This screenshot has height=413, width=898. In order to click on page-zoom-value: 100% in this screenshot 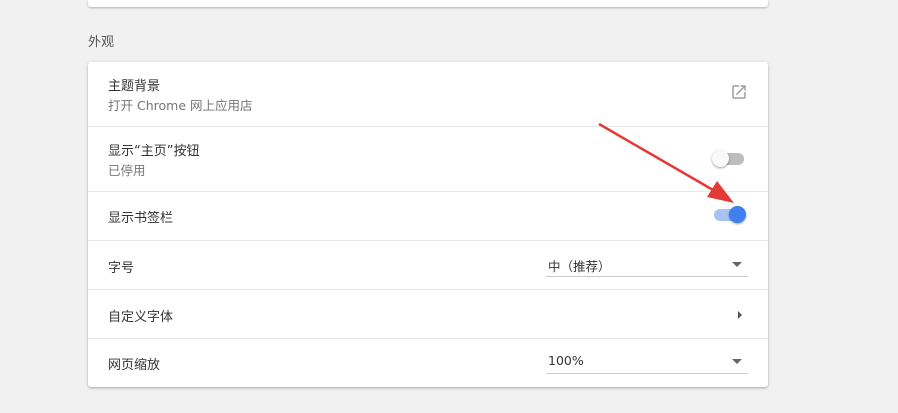, I will do `click(566, 360)`.